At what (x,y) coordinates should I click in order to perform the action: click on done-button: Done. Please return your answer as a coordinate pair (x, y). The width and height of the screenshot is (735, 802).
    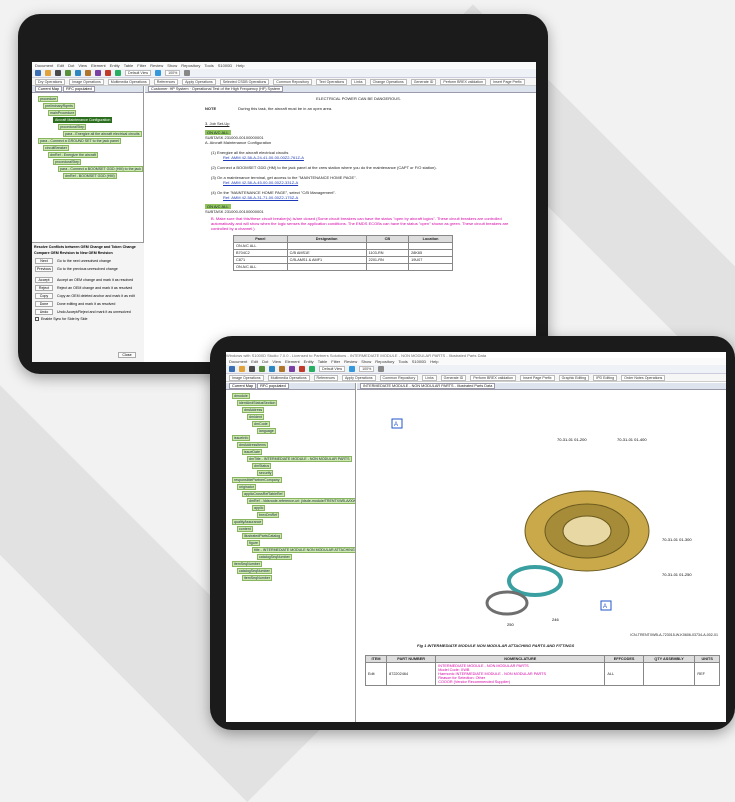
    Looking at the image, I should click on (44, 304).